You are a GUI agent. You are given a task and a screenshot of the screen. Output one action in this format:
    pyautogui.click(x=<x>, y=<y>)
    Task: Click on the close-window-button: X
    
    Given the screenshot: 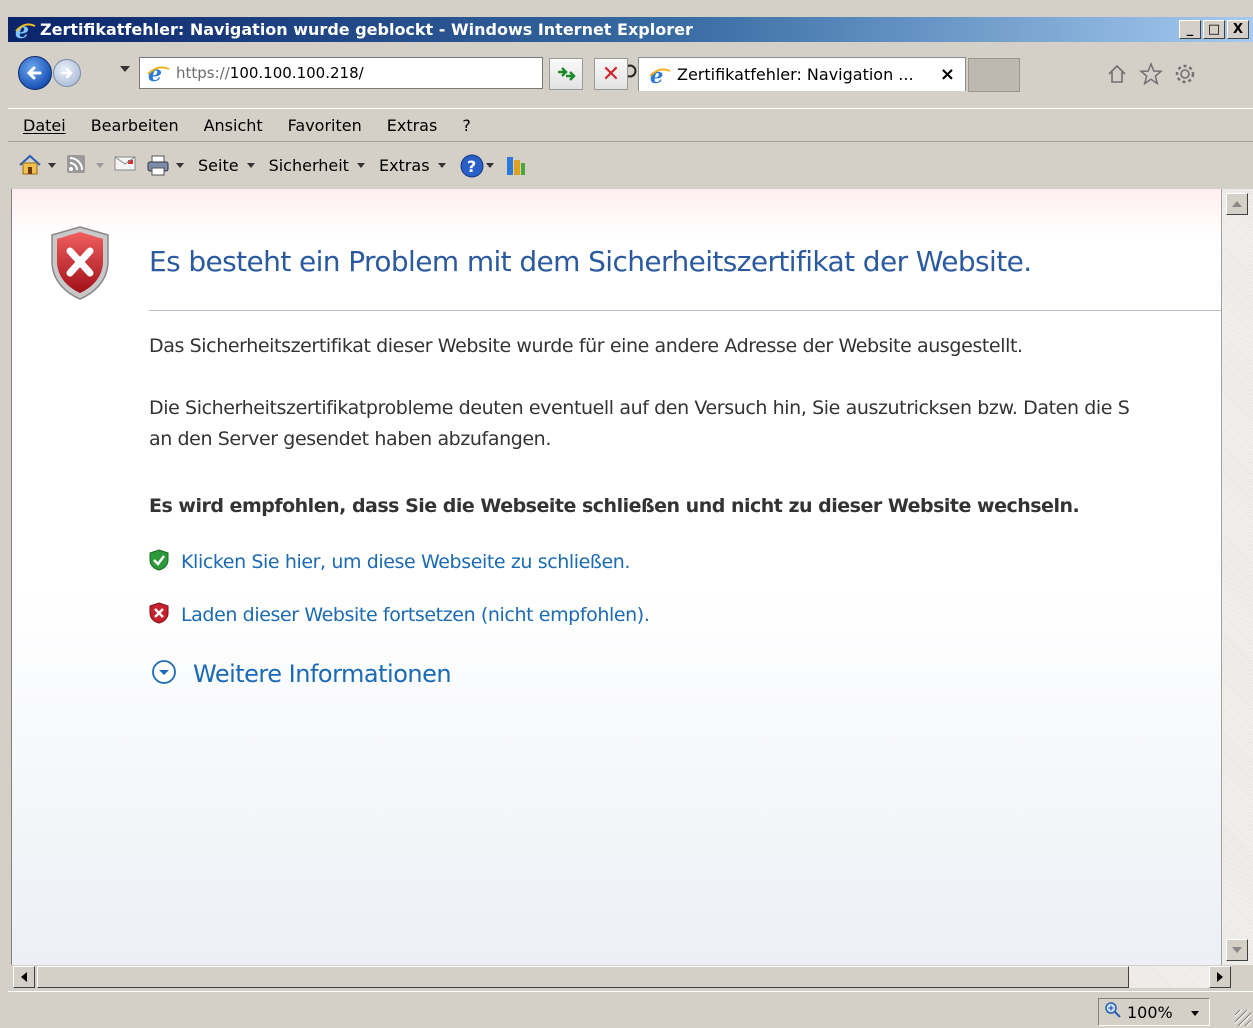 What is the action you would take?
    pyautogui.click(x=1238, y=29)
    